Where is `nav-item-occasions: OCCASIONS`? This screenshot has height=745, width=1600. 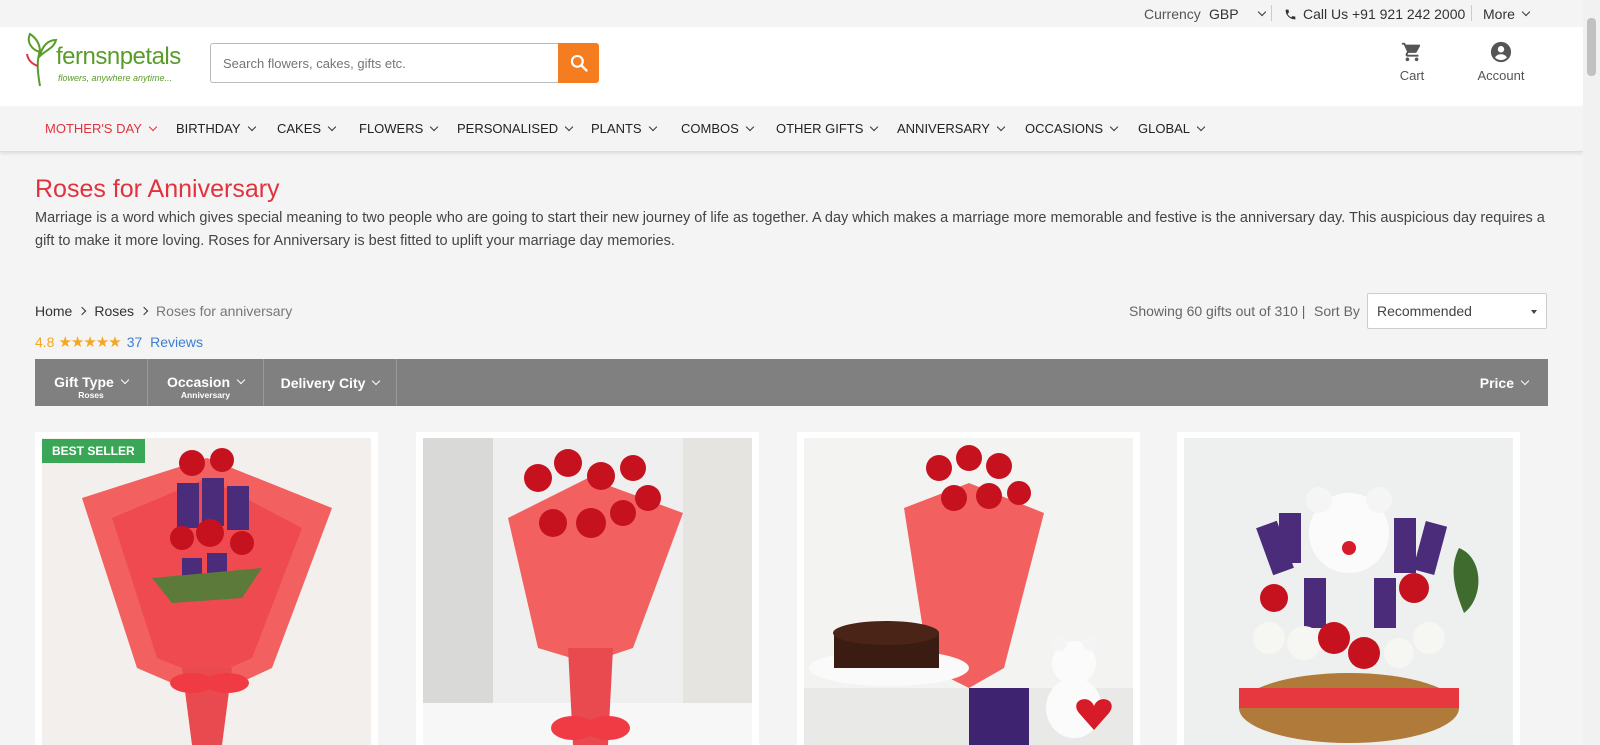
nav-item-occasions: OCCASIONS is located at coordinates (1072, 128).